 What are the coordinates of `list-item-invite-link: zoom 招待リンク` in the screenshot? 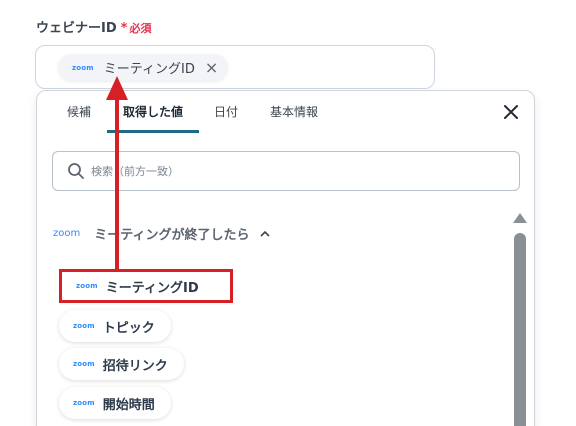 It's located at (121, 364).